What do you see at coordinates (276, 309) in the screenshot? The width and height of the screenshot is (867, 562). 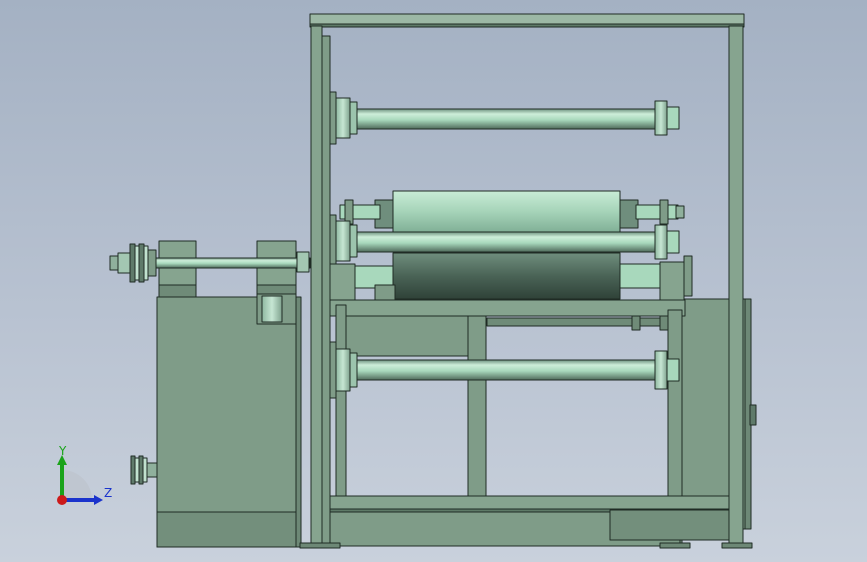 I see `lower-bearing` at bounding box center [276, 309].